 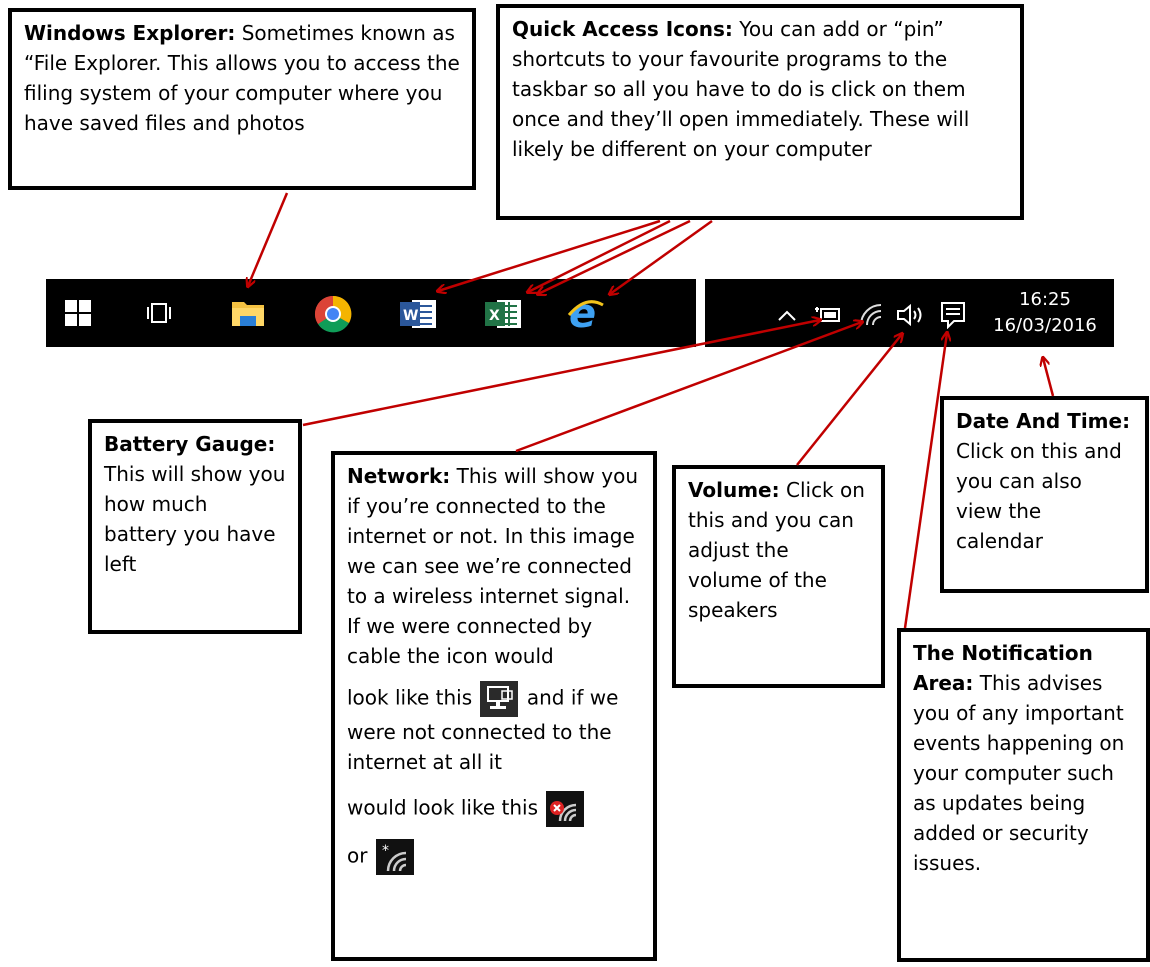 I want to click on callout-title: Quick Access Icons:, so click(x=622, y=29).